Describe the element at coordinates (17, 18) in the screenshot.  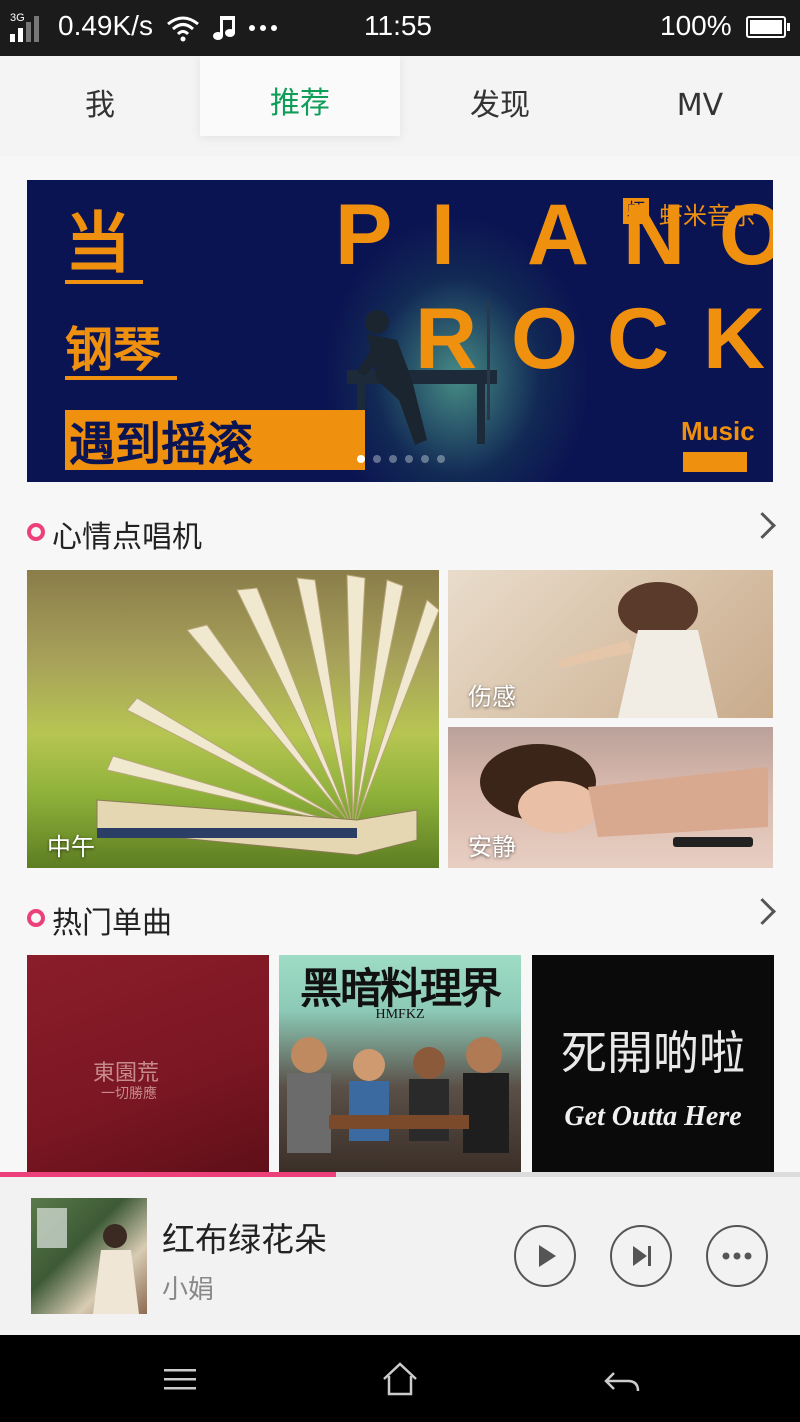
I see `network-type: 3G` at that location.